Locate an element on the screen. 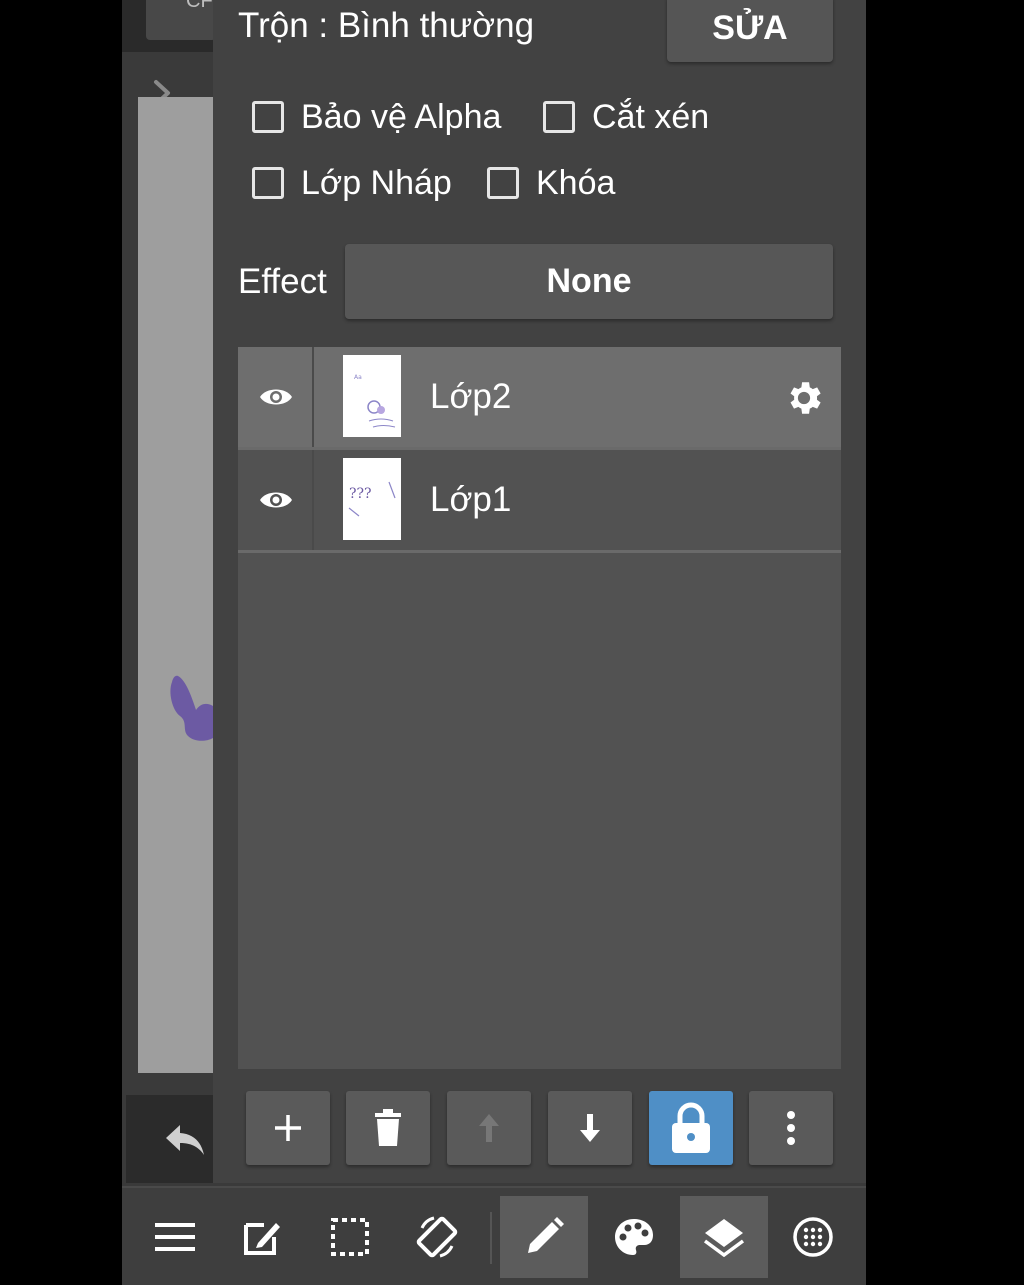 This screenshot has height=1285, width=1024. clipping-checkbox: Cắt xén is located at coordinates (626, 117).